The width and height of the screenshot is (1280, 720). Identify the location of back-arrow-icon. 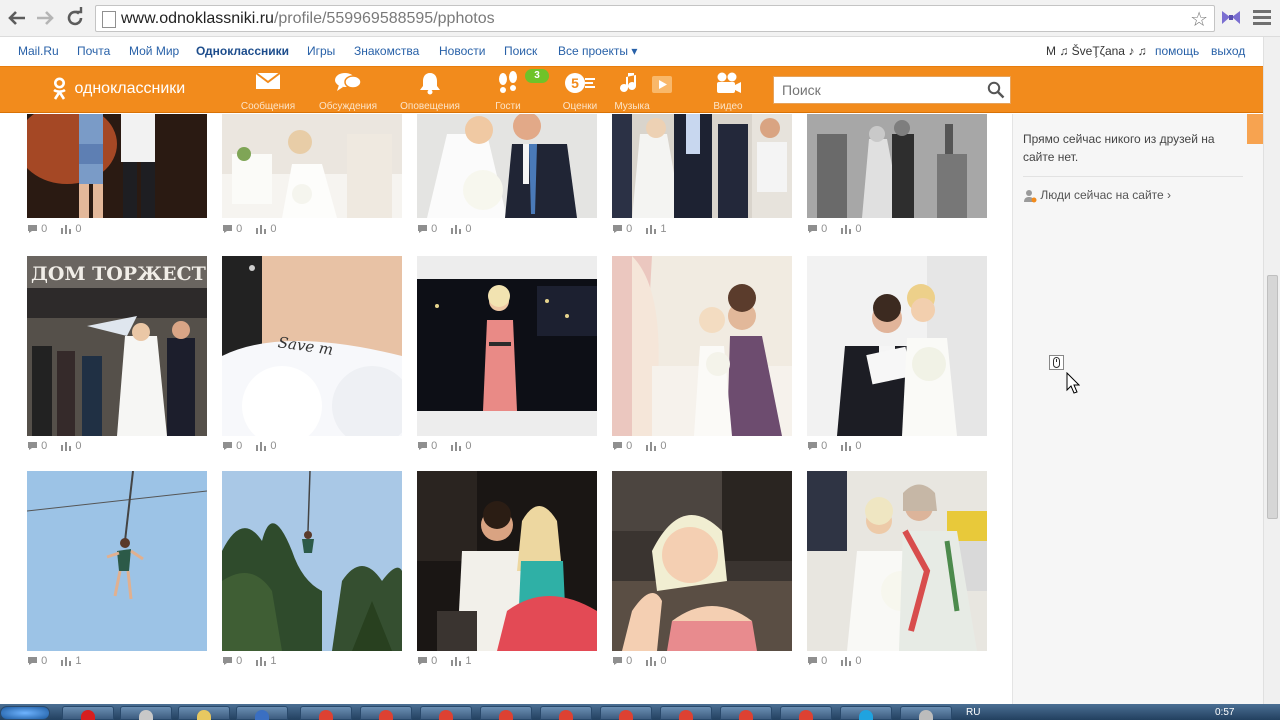
(17, 18).